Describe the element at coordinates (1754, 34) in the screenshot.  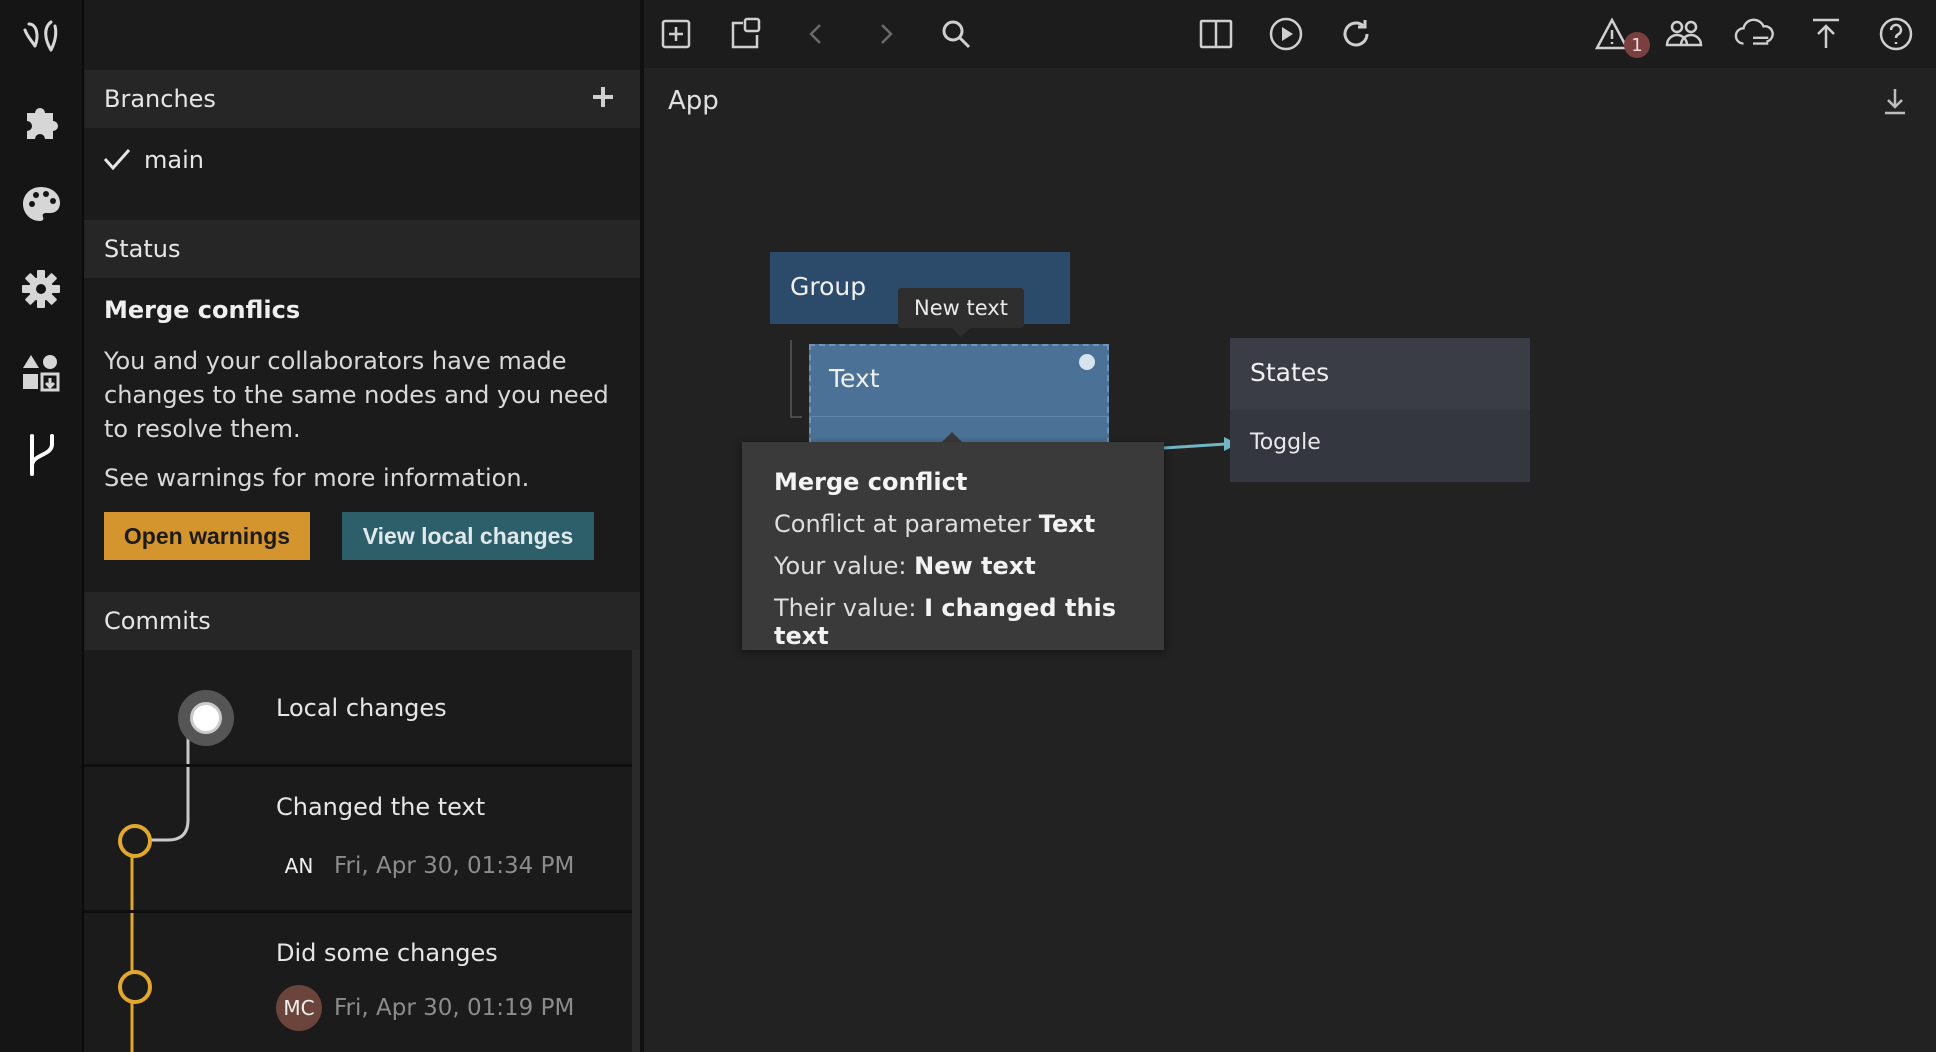
I see `cloud-icon` at that location.